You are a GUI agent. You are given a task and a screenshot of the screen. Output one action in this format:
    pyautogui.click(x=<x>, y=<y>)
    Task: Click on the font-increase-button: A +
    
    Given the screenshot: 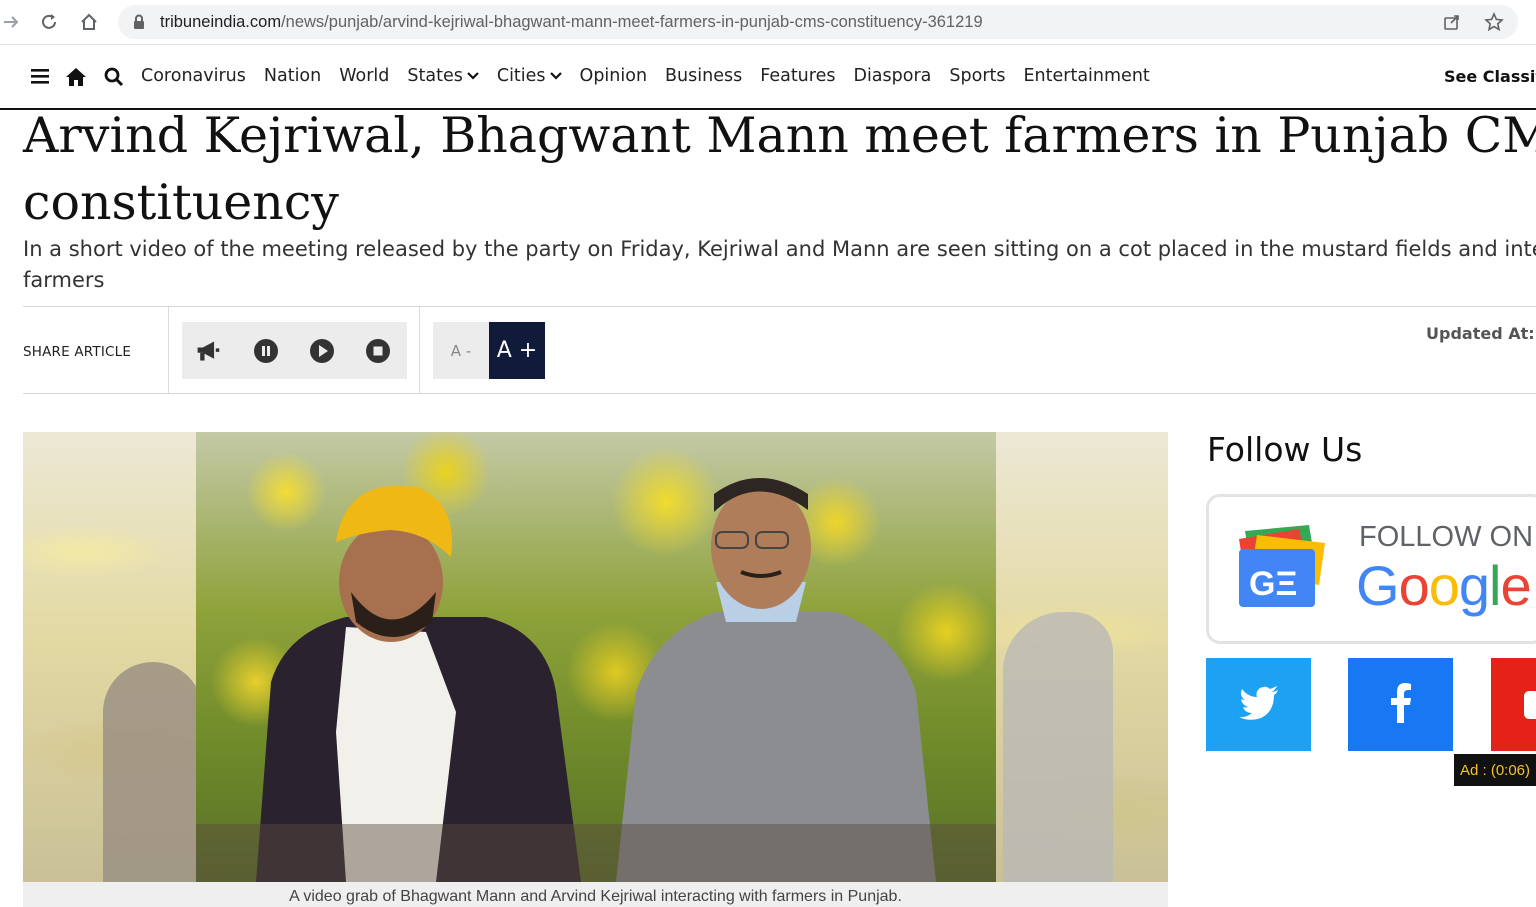 What is the action you would take?
    pyautogui.click(x=517, y=350)
    